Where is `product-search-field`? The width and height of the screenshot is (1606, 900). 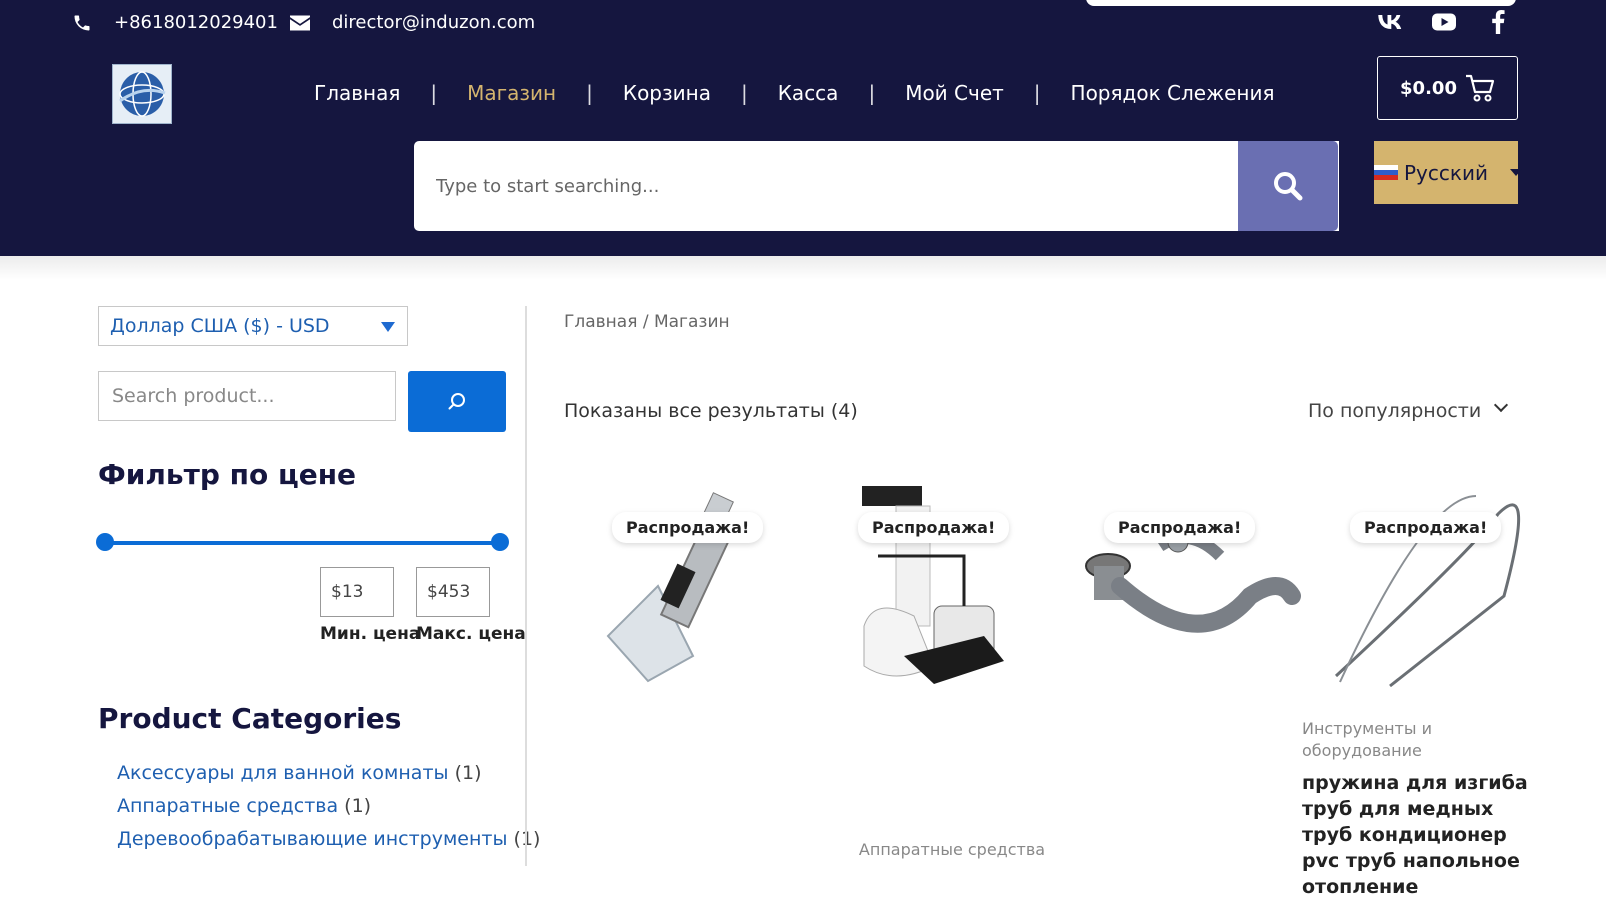
product-search-field is located at coordinates (247, 396).